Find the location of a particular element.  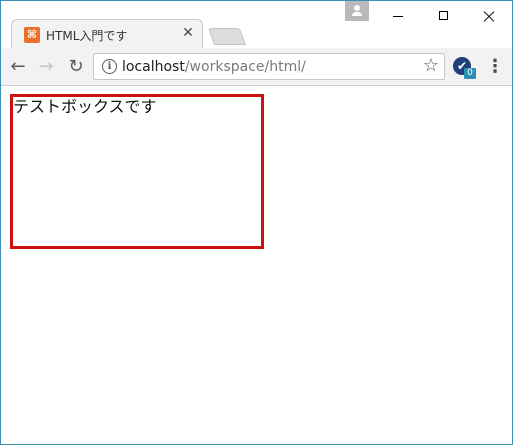

tab-html-intro: ⌘ HTML入門です ✕ is located at coordinates (107, 33).